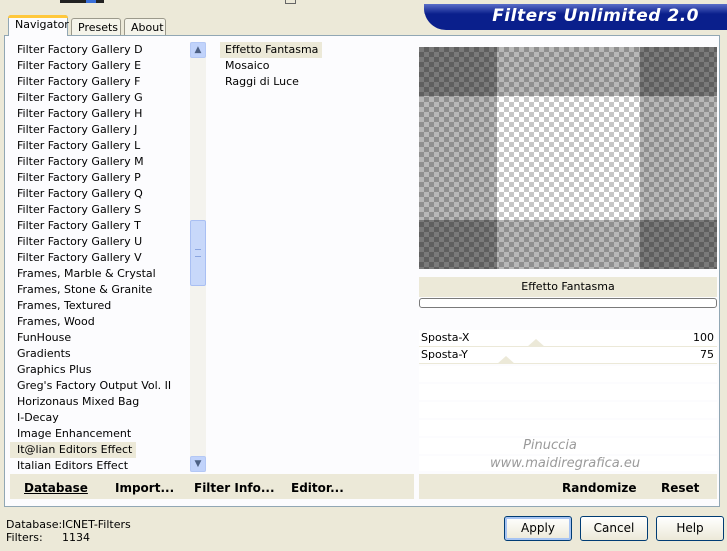 The width and height of the screenshot is (727, 551). Describe the element at coordinates (38, 417) in the screenshot. I see `filter-list-item-label: I-Decay` at that location.